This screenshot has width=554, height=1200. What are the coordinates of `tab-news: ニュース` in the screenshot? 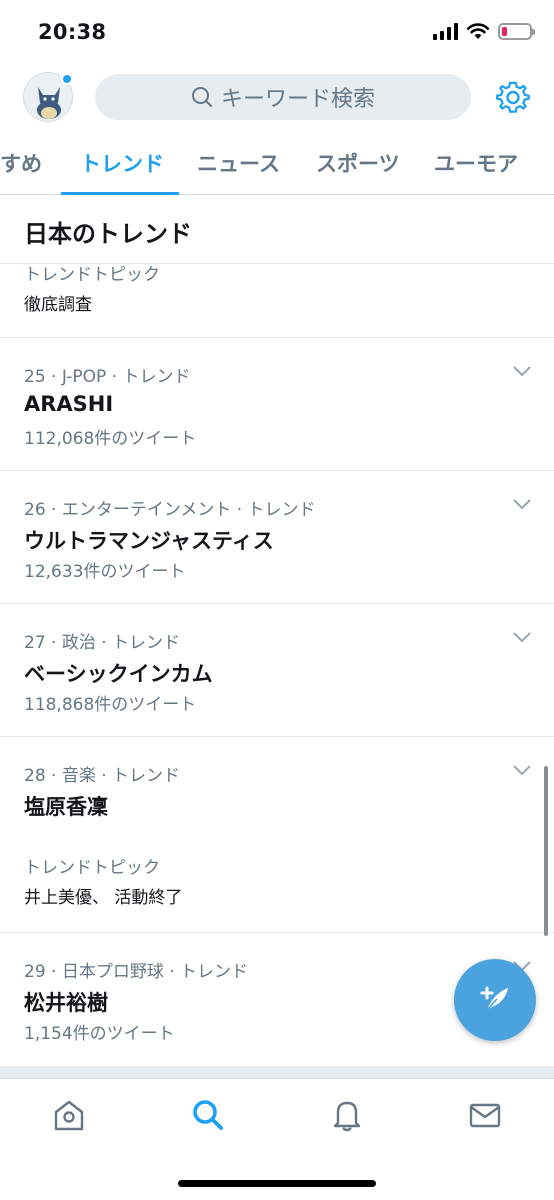 It's located at (238, 163).